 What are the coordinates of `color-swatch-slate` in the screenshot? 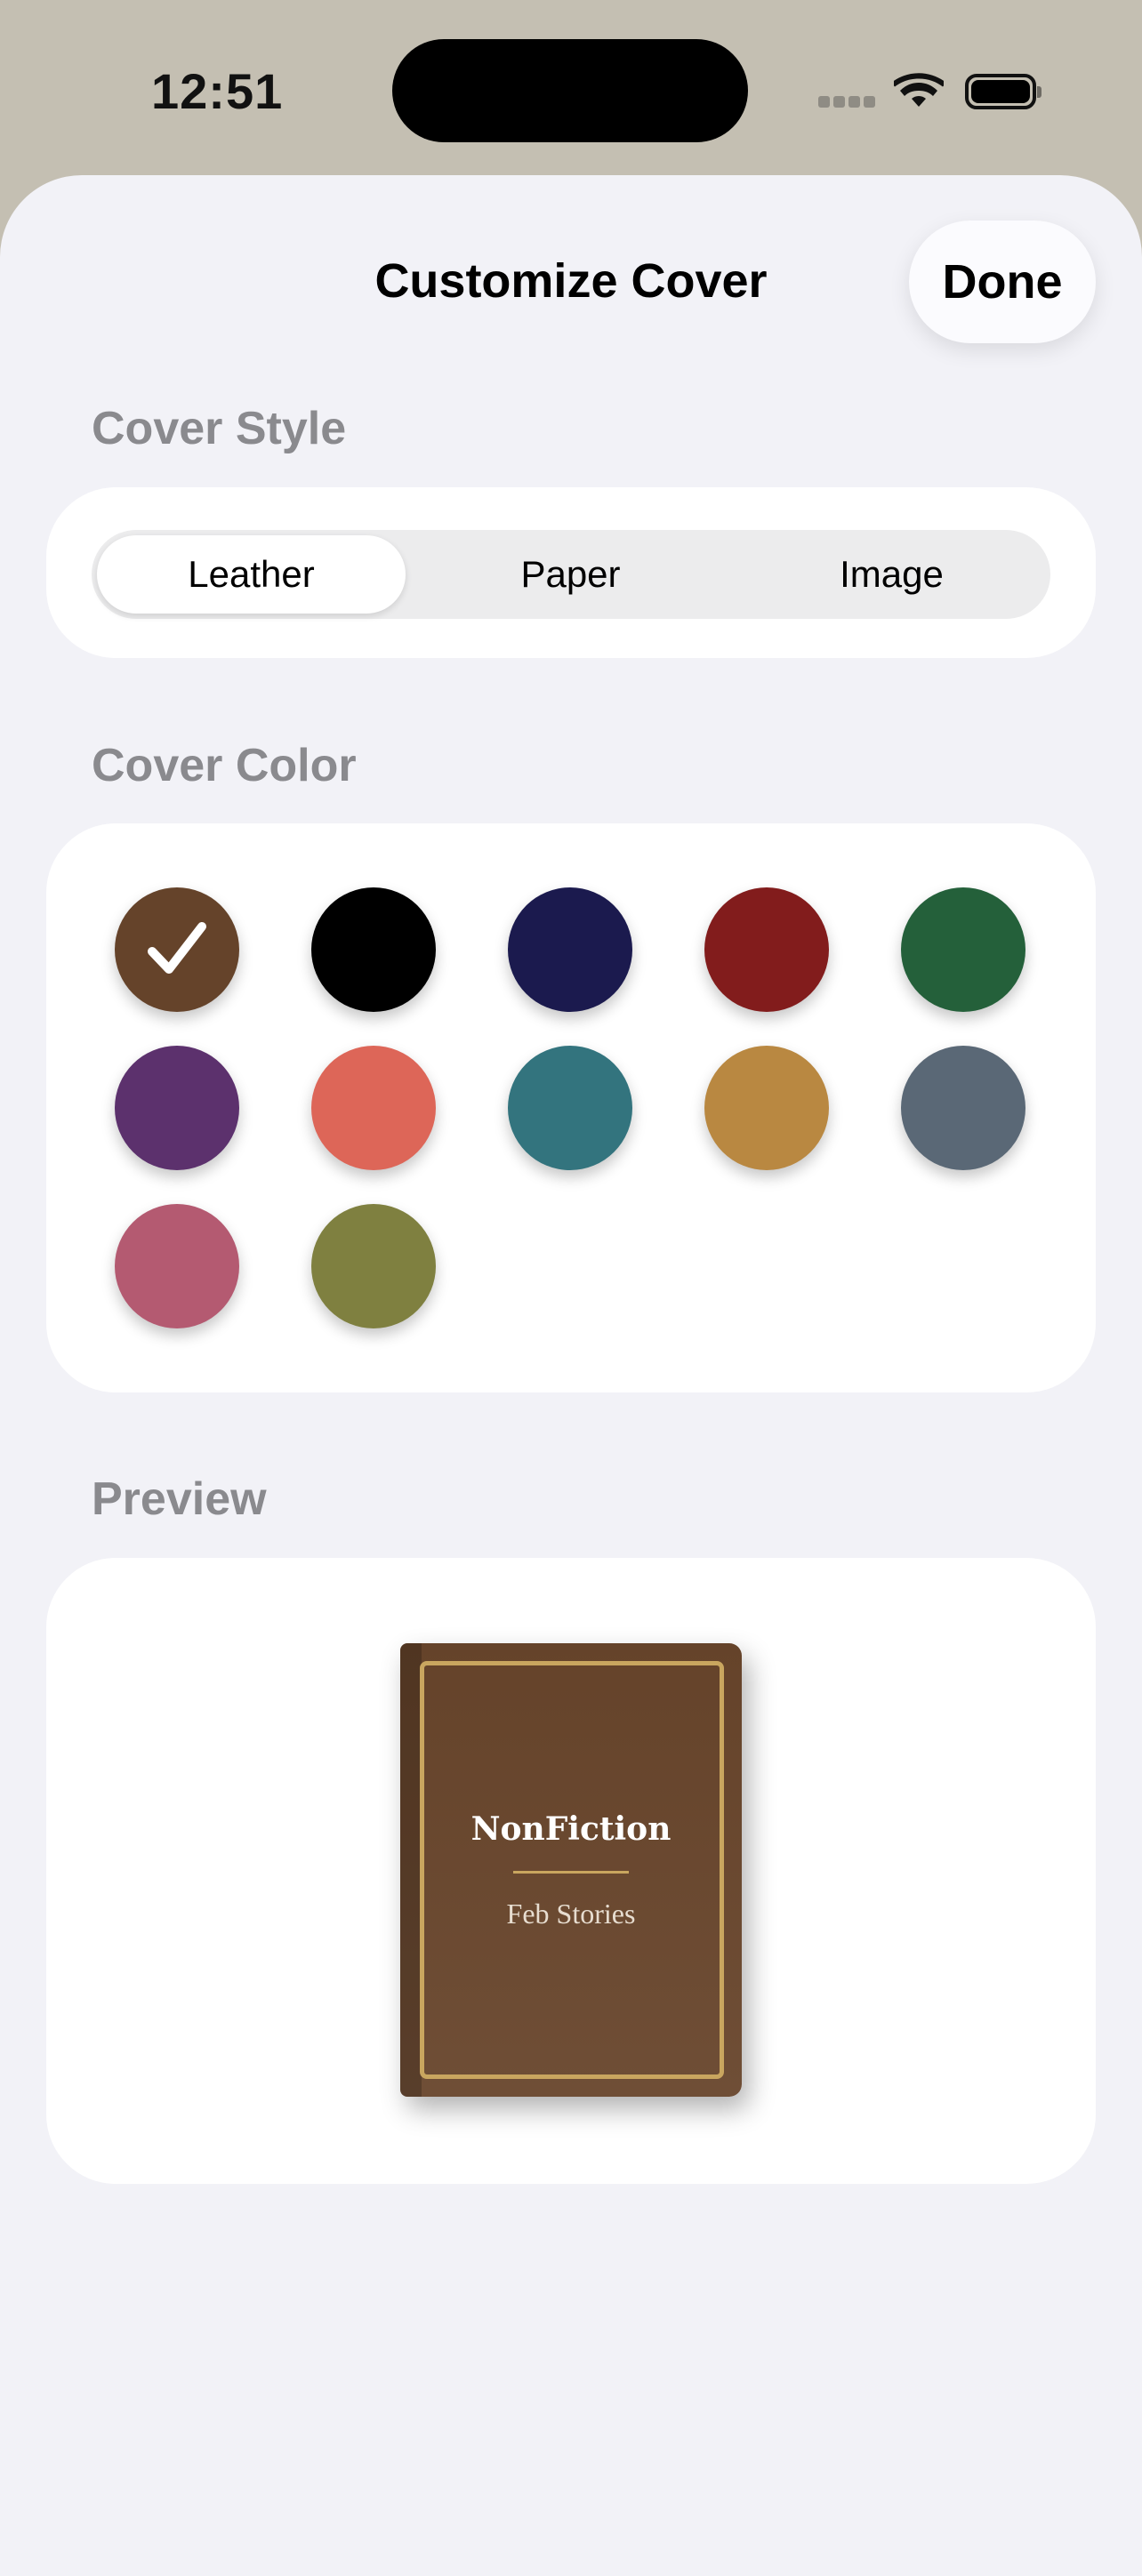 It's located at (963, 1108).